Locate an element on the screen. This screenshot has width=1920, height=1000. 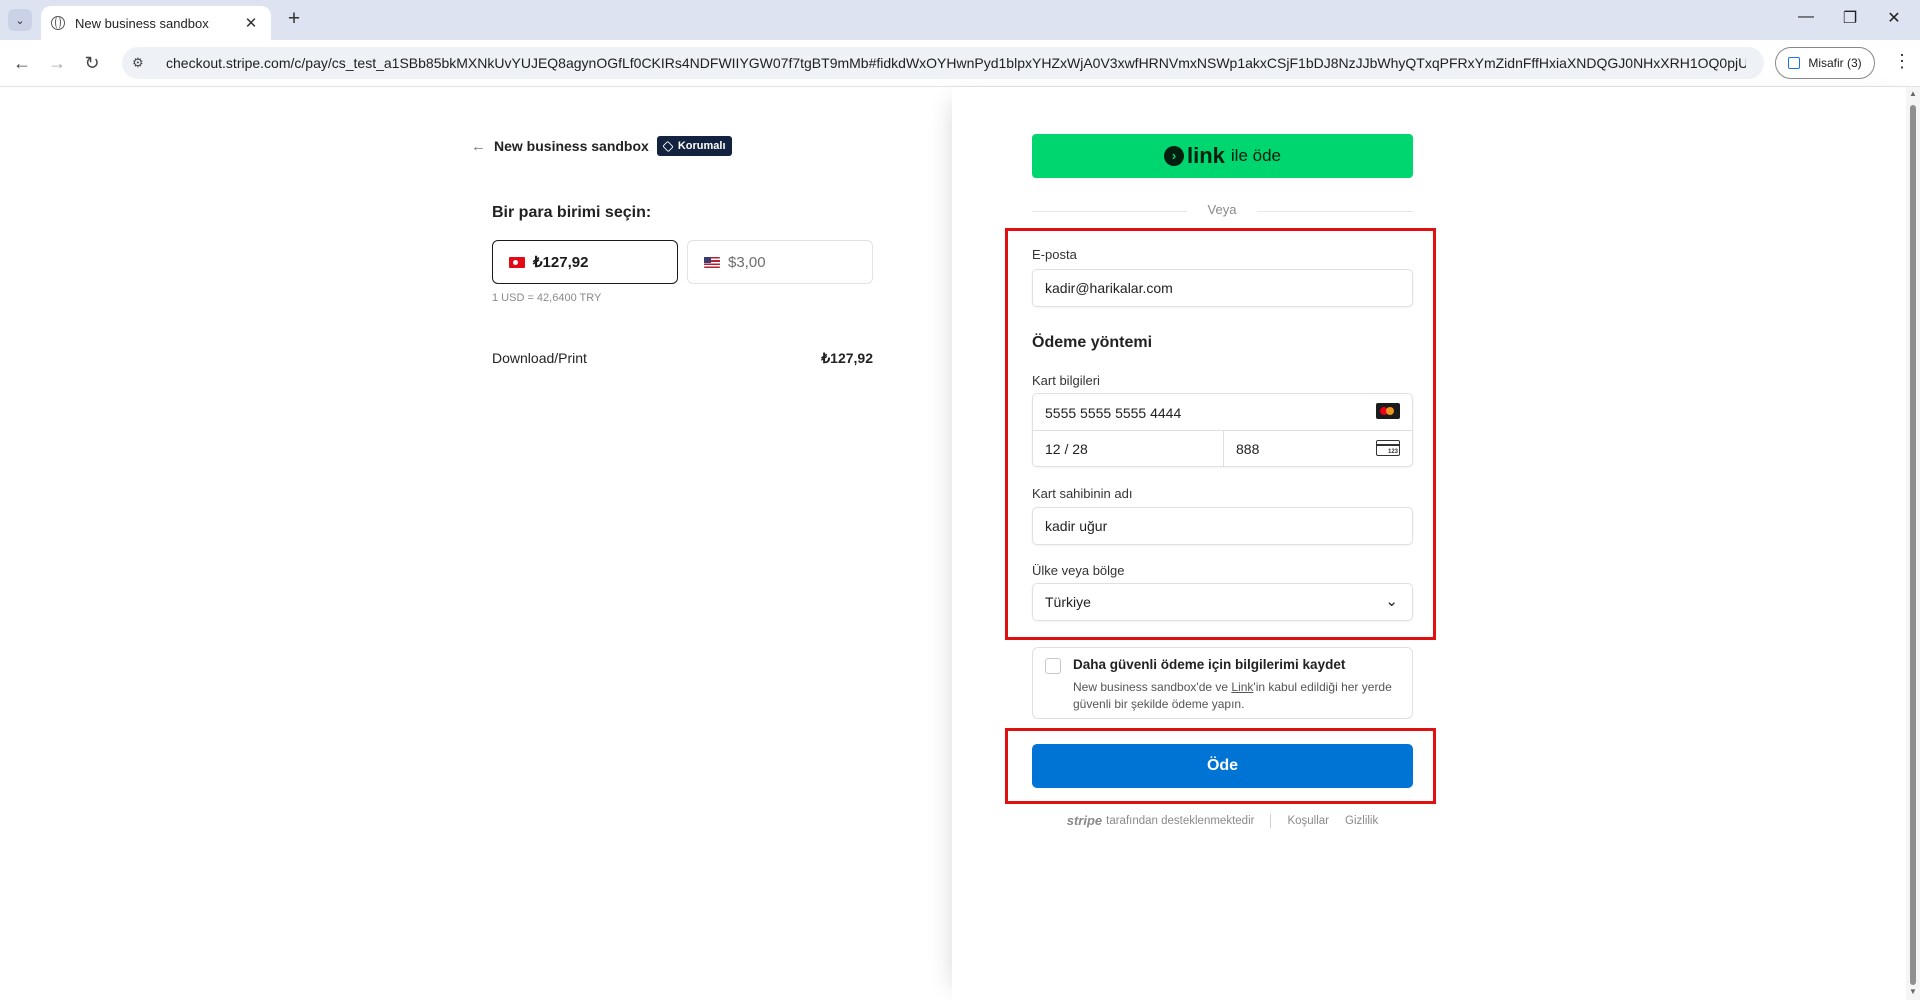
link-logo-text: link is located at coordinates (1205, 155).